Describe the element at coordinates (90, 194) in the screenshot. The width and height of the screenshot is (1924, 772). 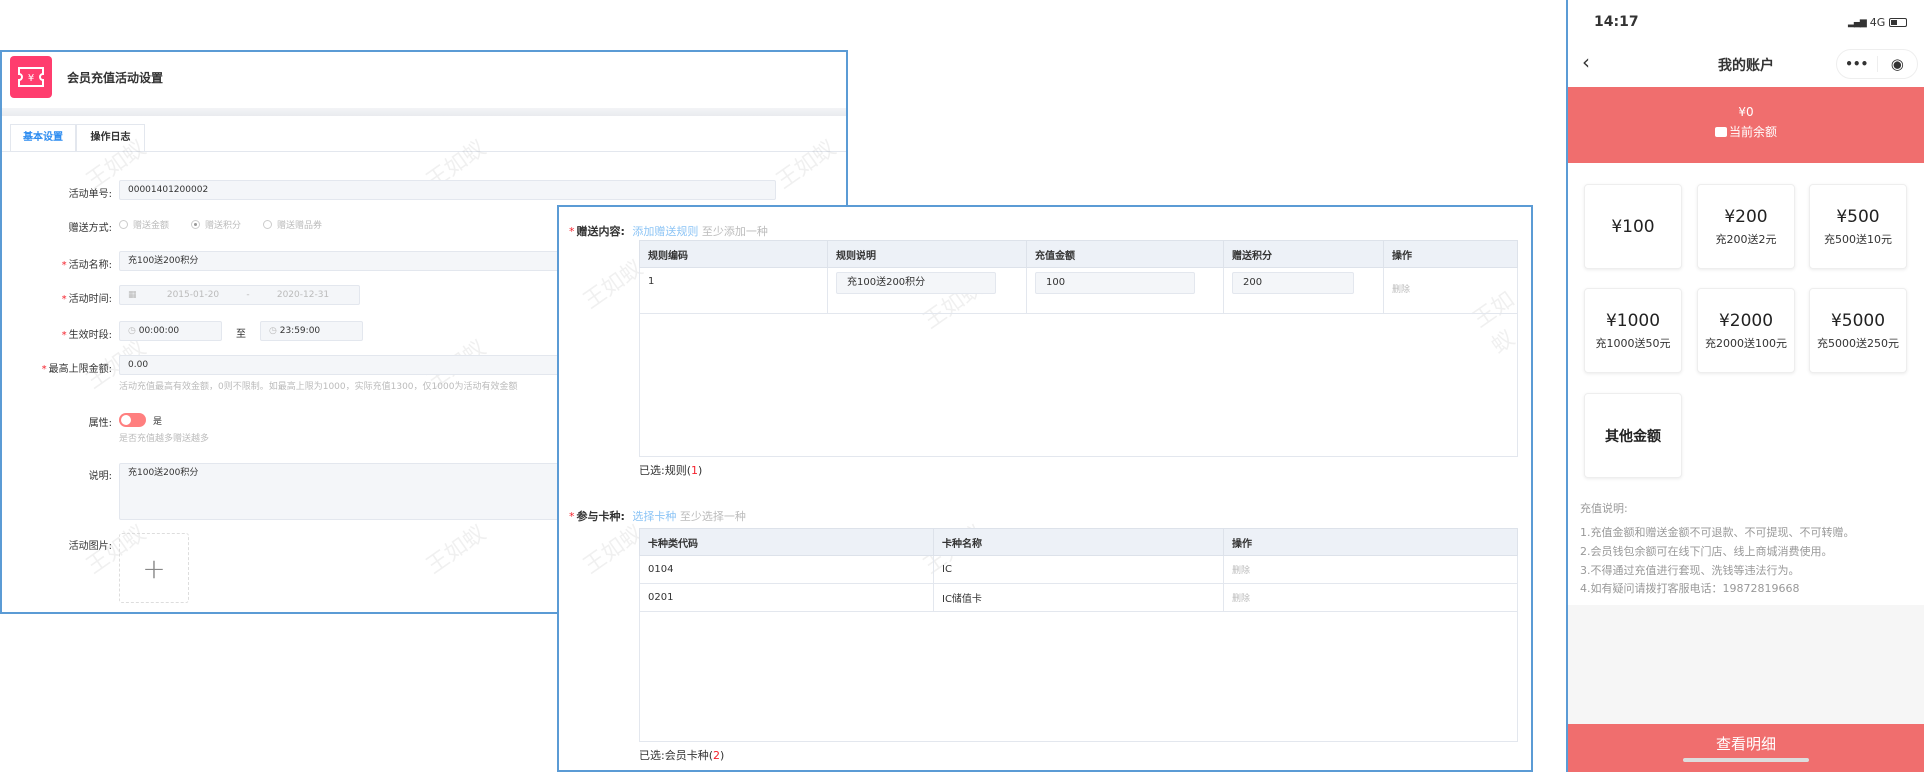
I see `order-no-label: 活动单号:` at that location.